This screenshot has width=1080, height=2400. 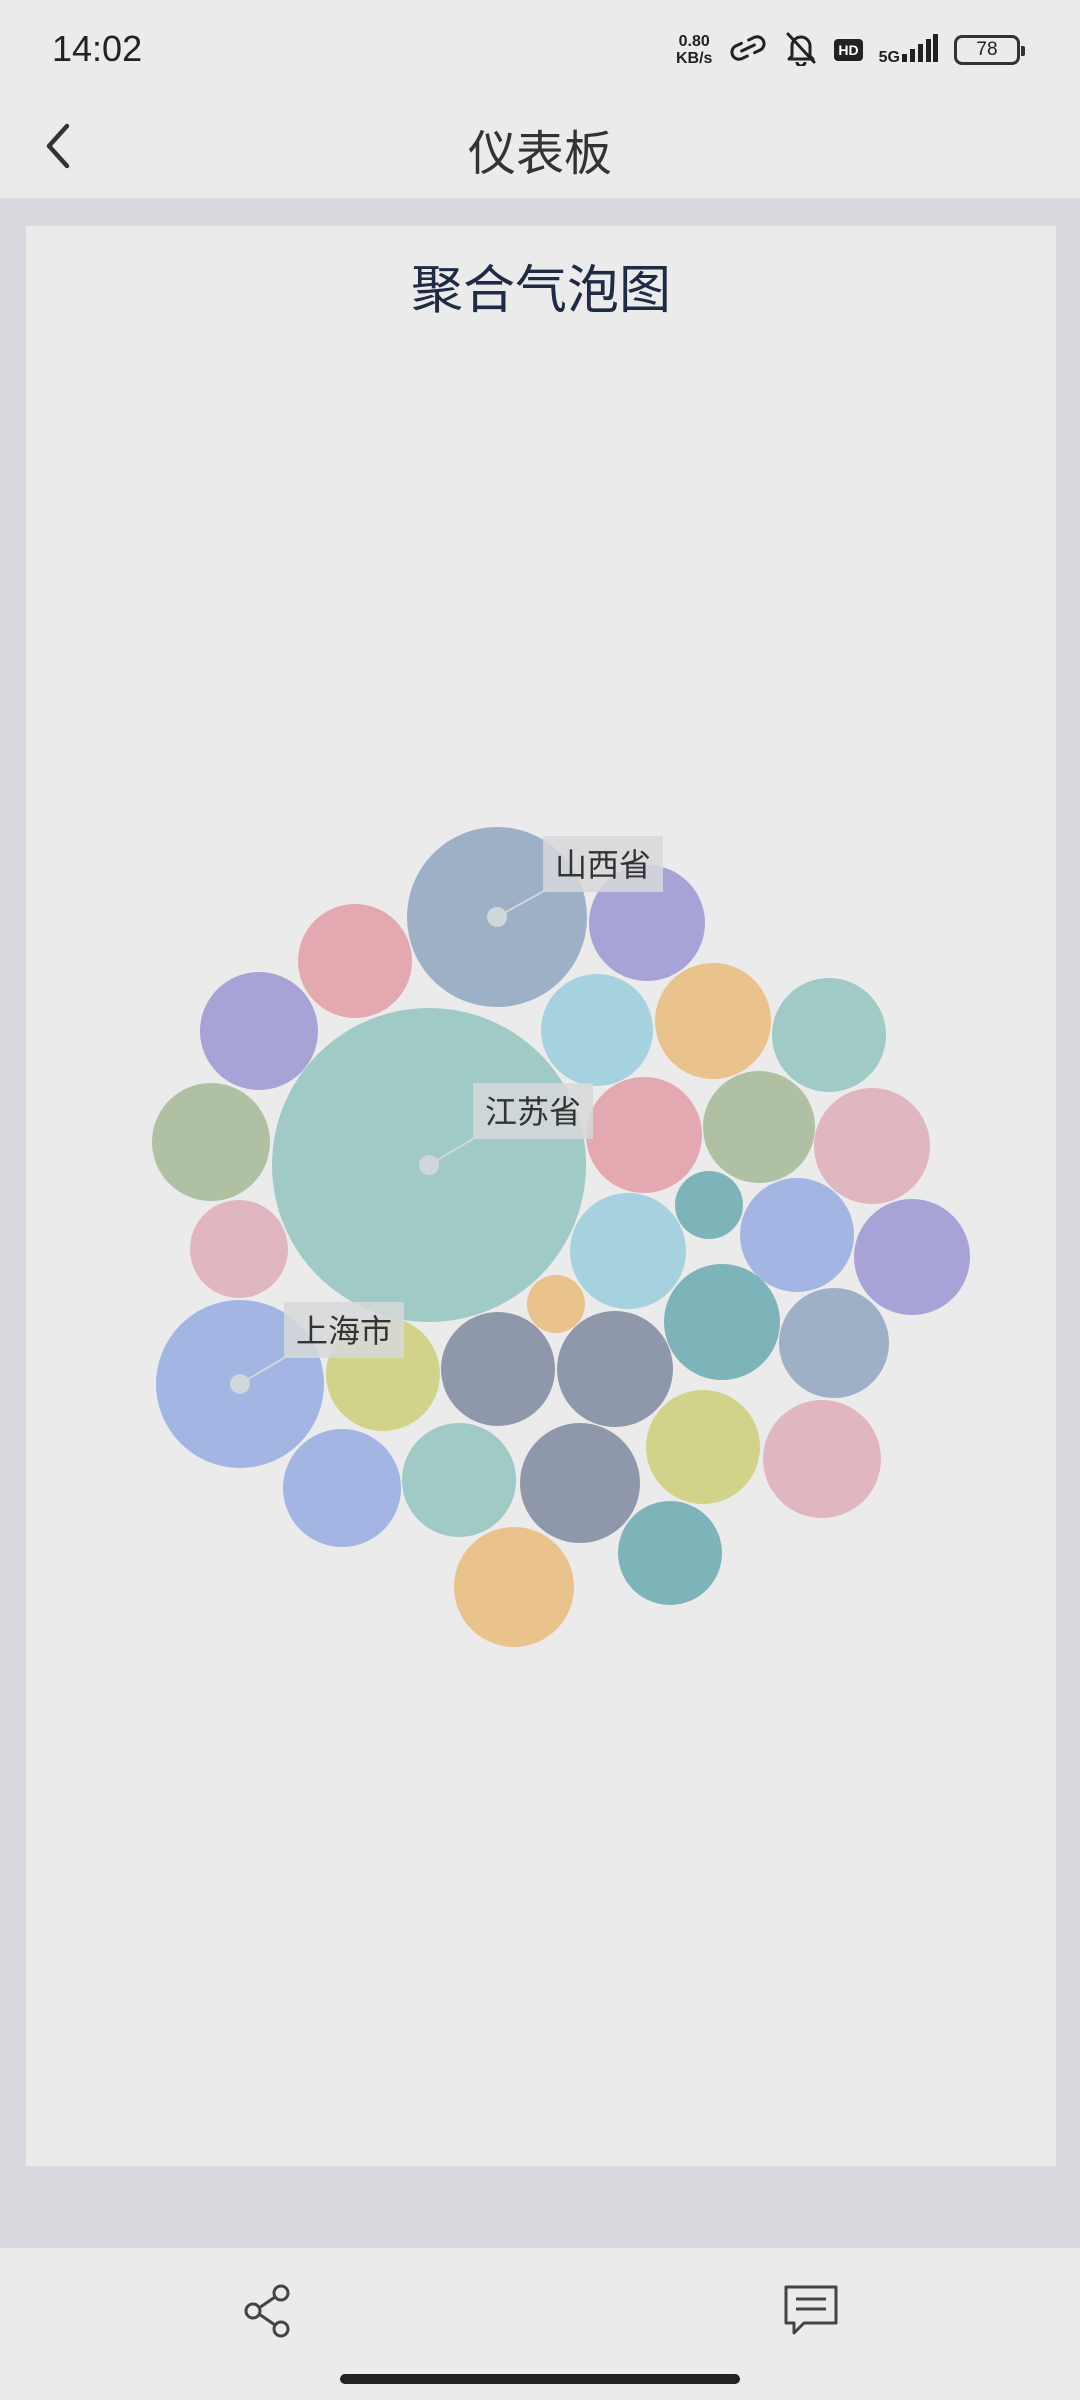 I want to click on share-button, so click(x=269, y=2313).